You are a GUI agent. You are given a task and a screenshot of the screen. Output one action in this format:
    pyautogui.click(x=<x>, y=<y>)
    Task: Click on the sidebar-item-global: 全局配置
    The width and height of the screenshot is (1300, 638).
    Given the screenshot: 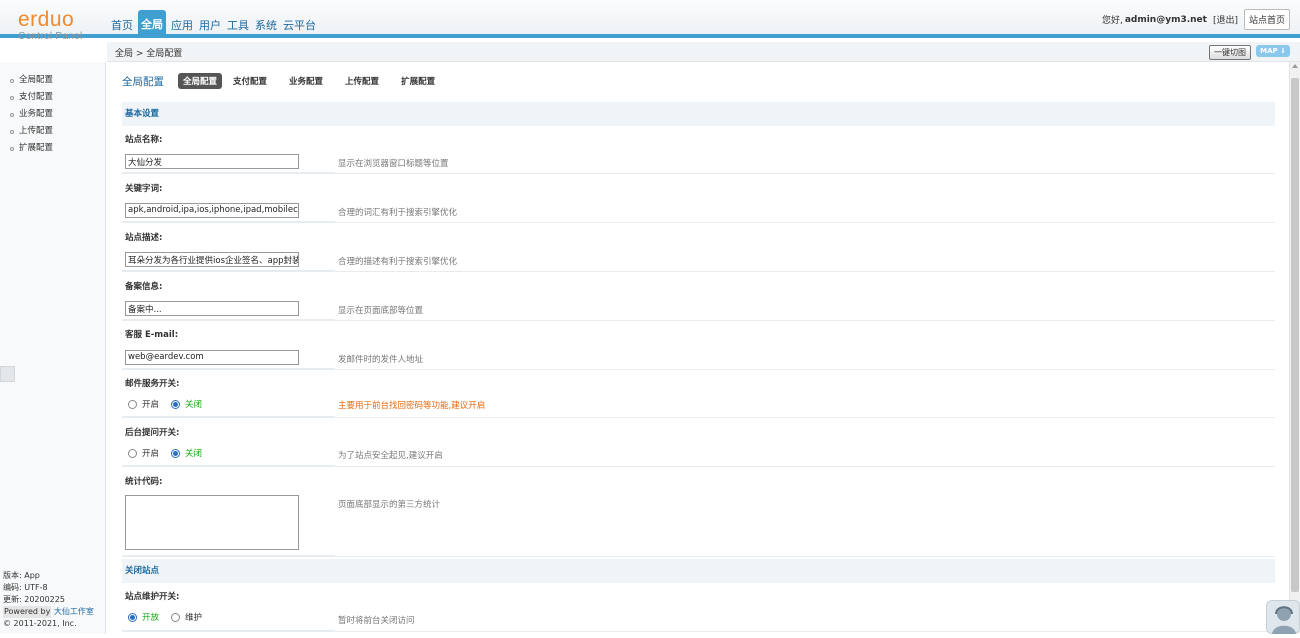 What is the action you would take?
    pyautogui.click(x=52, y=80)
    